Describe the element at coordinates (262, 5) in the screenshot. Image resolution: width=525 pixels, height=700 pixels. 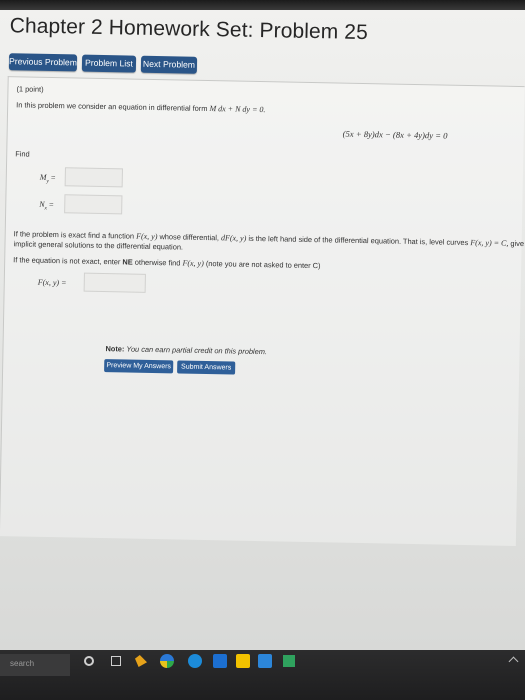
I see `browser-top-edge` at that location.